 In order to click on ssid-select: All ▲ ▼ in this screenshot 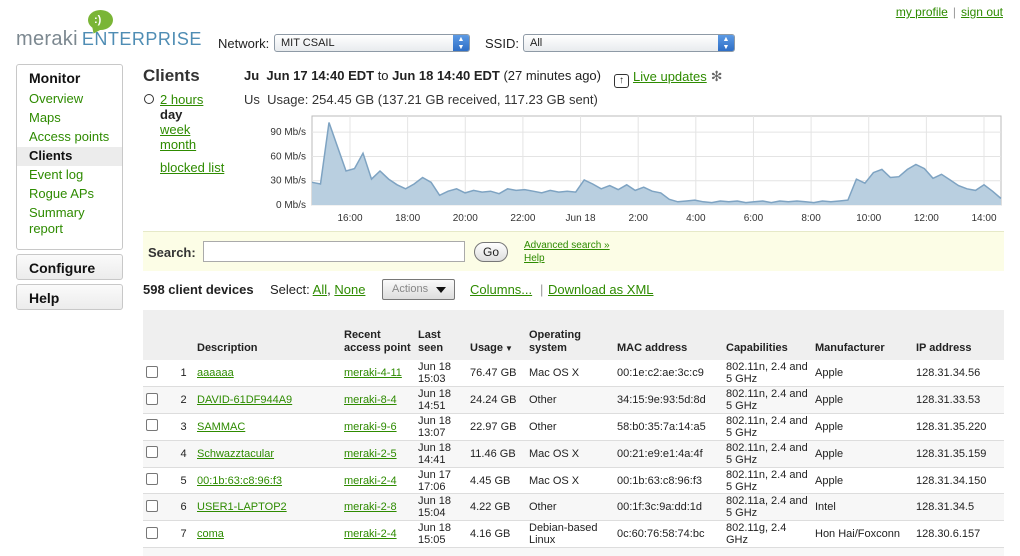, I will do `click(629, 43)`.